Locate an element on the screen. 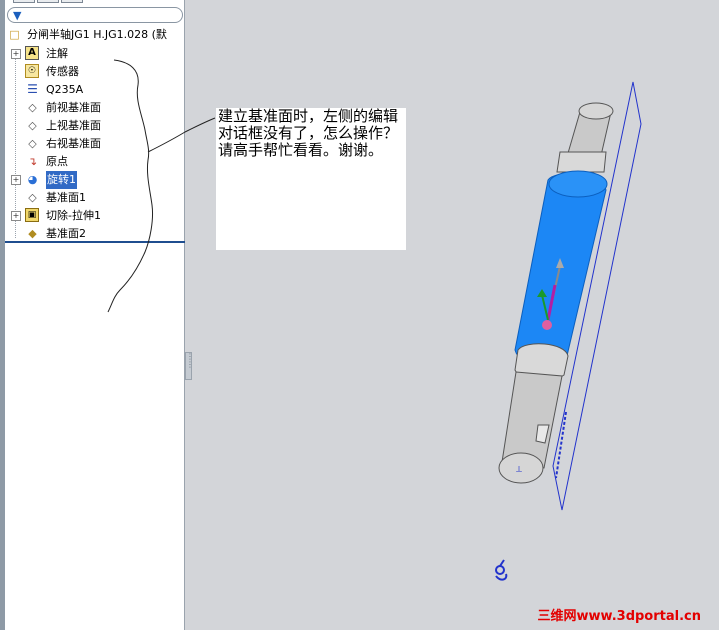 Image resolution: width=719 pixels, height=630 pixels. question-note-text: 建立基准面时，左侧的编辑对话框没有了，怎么操作？请高手帮忙看看。谢谢。 is located at coordinates (308, 133).